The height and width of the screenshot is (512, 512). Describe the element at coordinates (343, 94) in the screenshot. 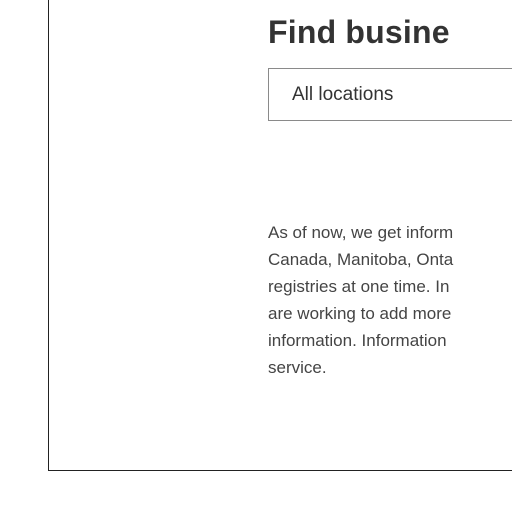

I see `location-select-value: All locations` at that location.